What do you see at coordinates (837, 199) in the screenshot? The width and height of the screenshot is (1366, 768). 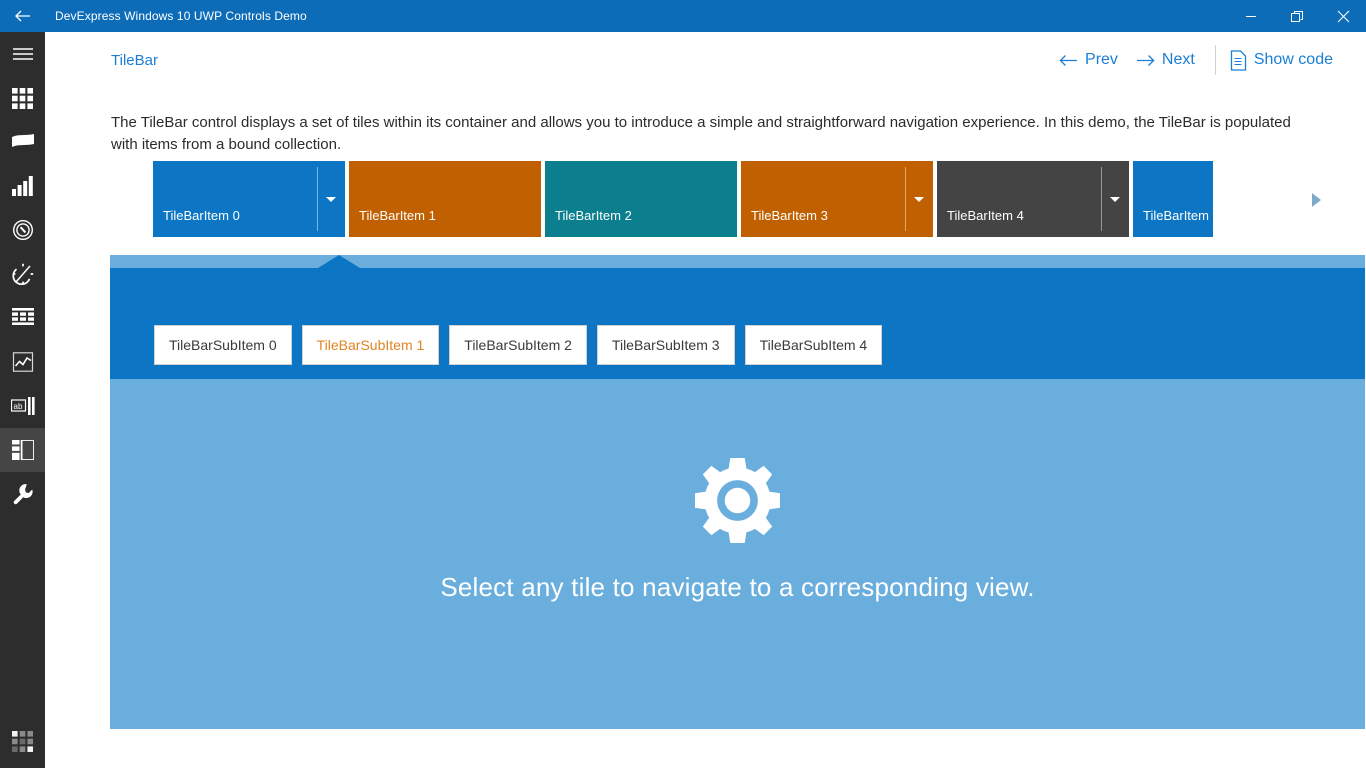 I see `tilebar-item: TileBarItem 3` at bounding box center [837, 199].